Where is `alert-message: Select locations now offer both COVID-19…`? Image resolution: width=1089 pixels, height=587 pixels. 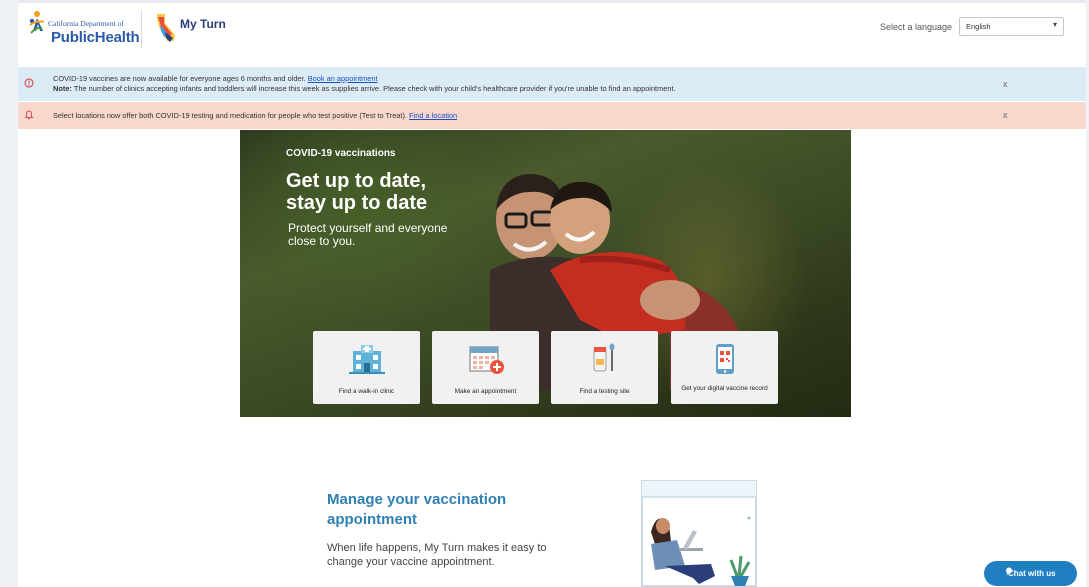
alert-message: Select locations now offer both COVID-19… is located at coordinates (255, 116).